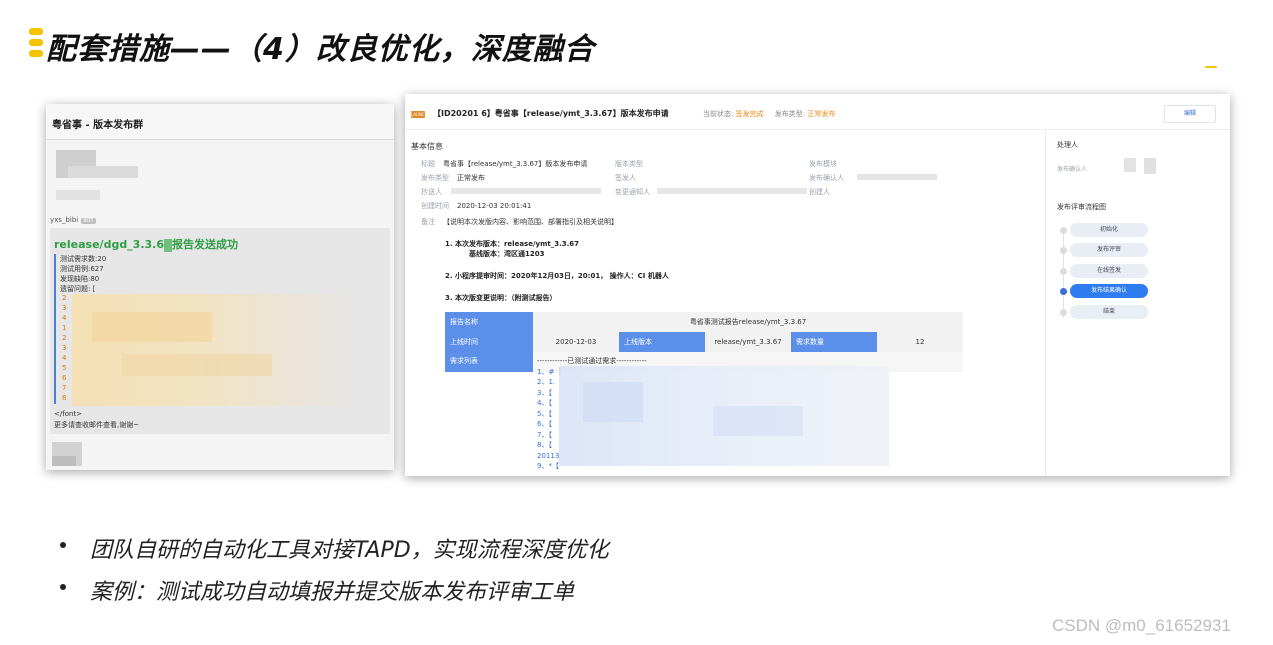  Describe the element at coordinates (36, 45) in the screenshot. I see `logo-icon` at that location.